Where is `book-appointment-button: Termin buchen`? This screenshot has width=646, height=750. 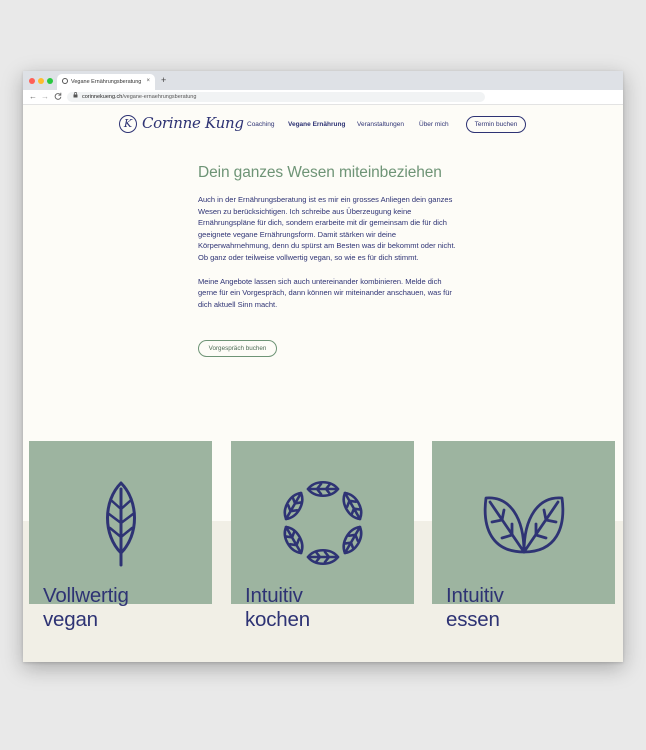
book-appointment-button: Termin buchen is located at coordinates (496, 124).